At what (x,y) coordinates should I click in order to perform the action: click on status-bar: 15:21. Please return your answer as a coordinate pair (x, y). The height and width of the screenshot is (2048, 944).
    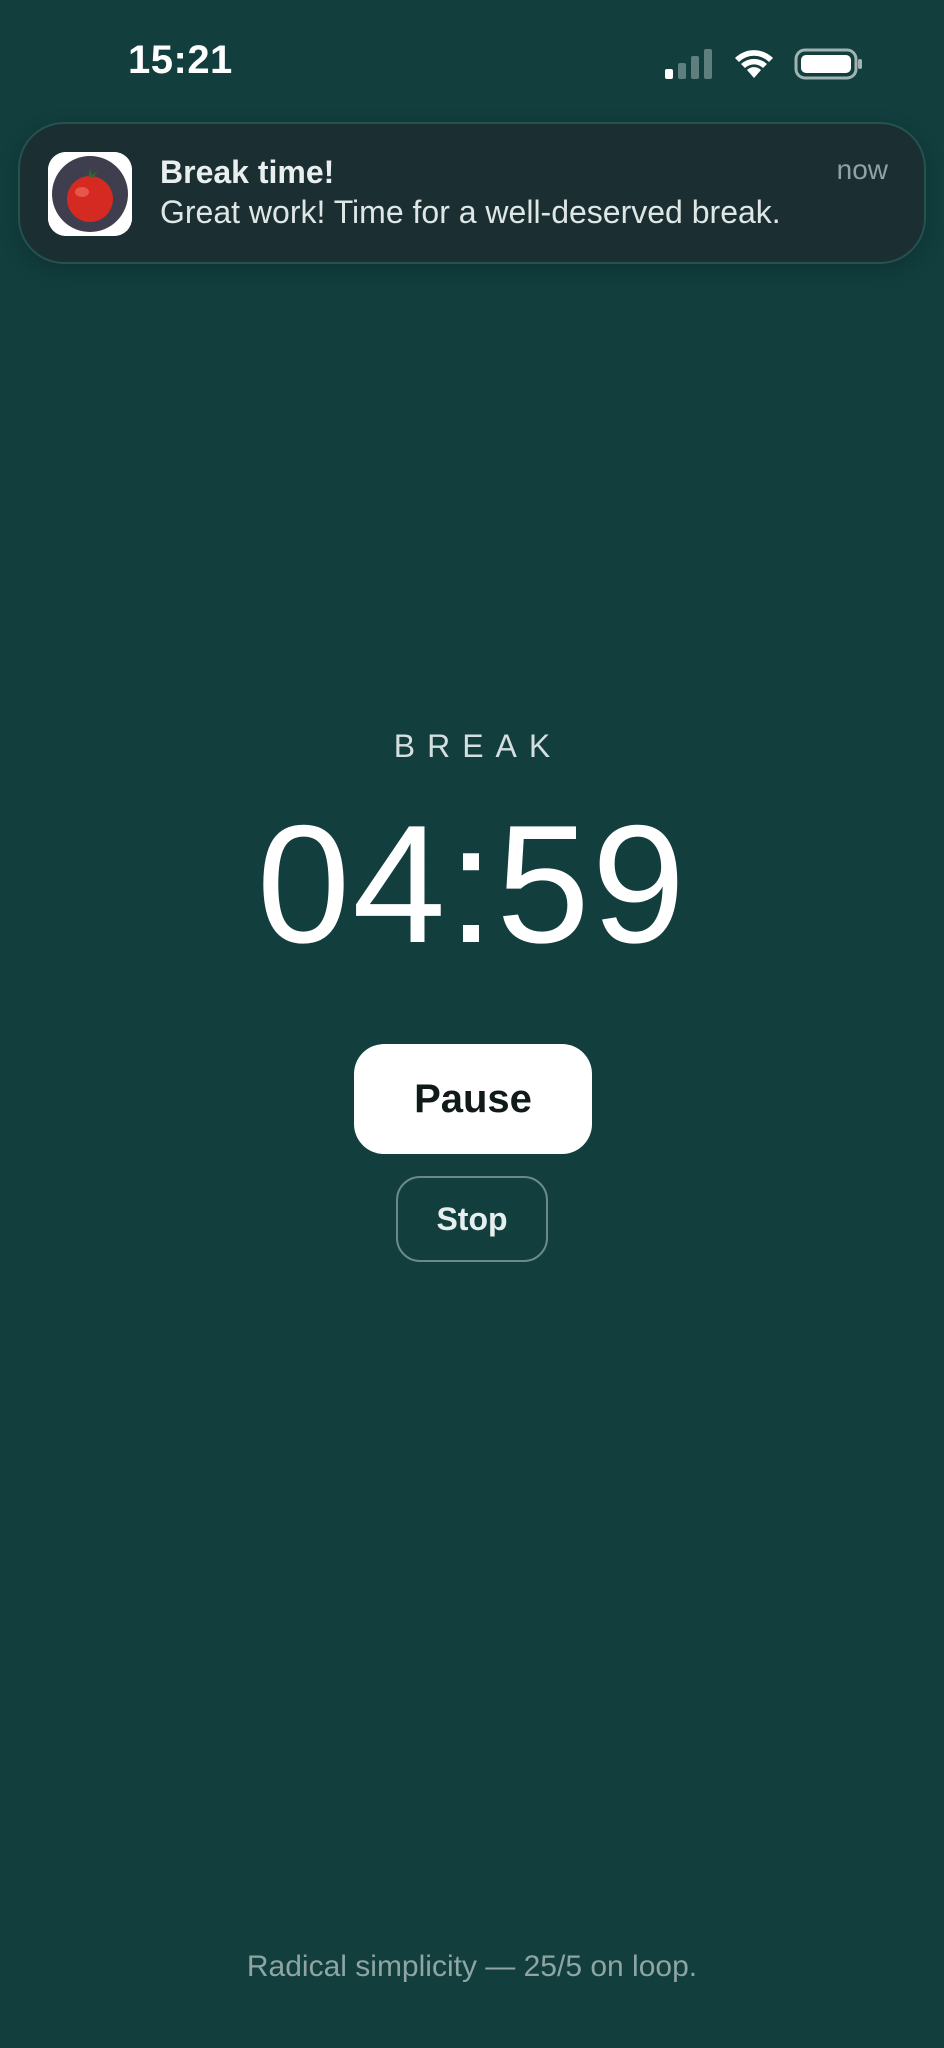
    Looking at the image, I should click on (472, 60).